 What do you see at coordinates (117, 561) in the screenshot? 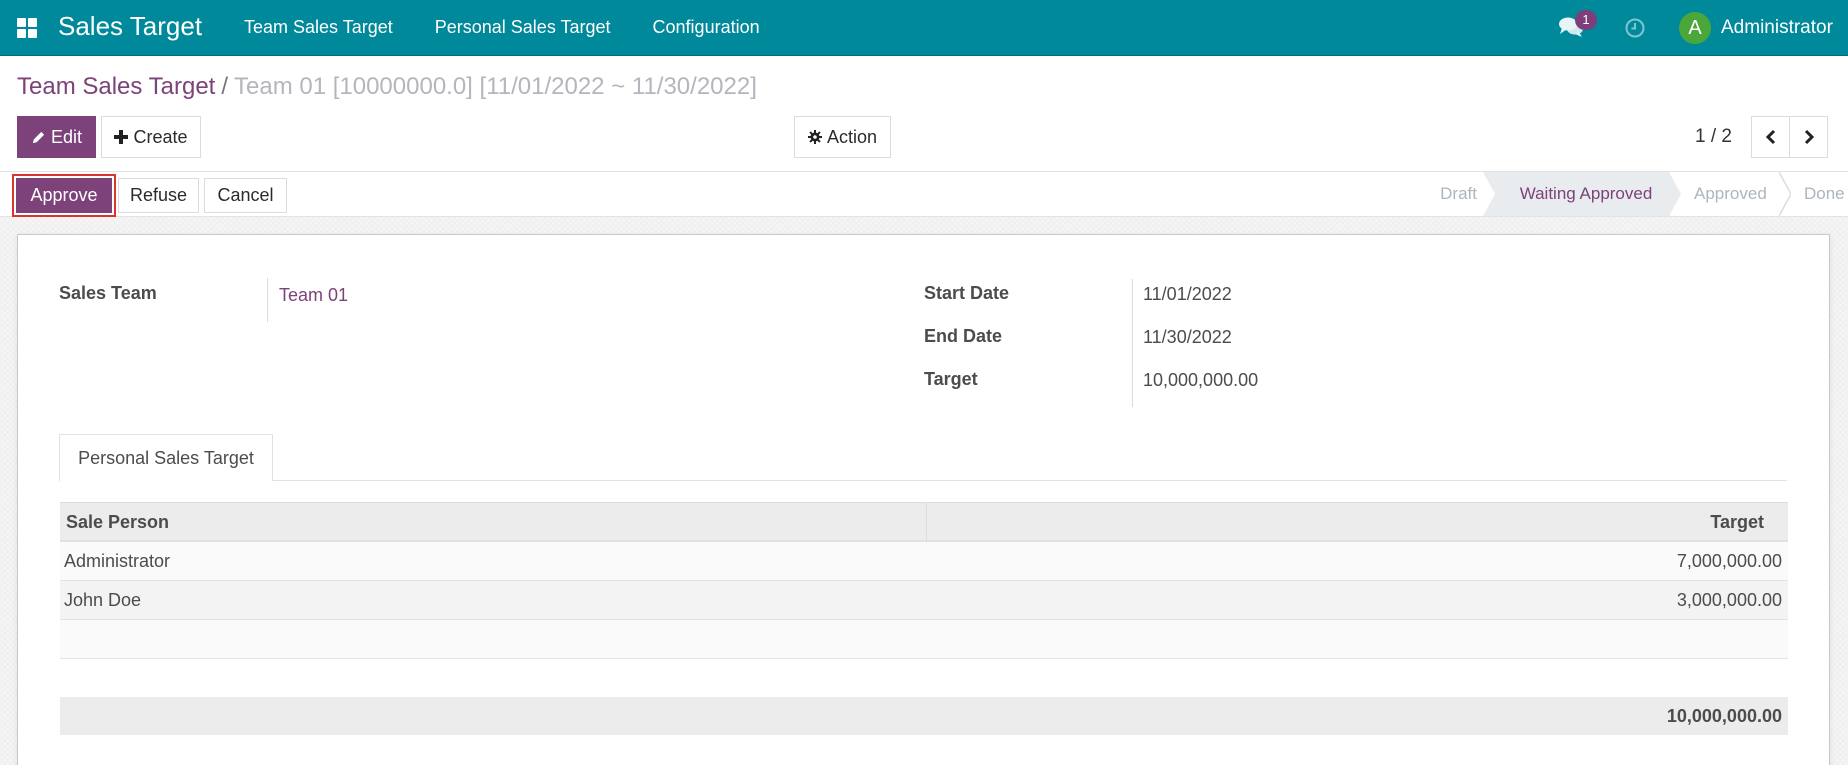
I see `row-sale-person: Administrator` at bounding box center [117, 561].